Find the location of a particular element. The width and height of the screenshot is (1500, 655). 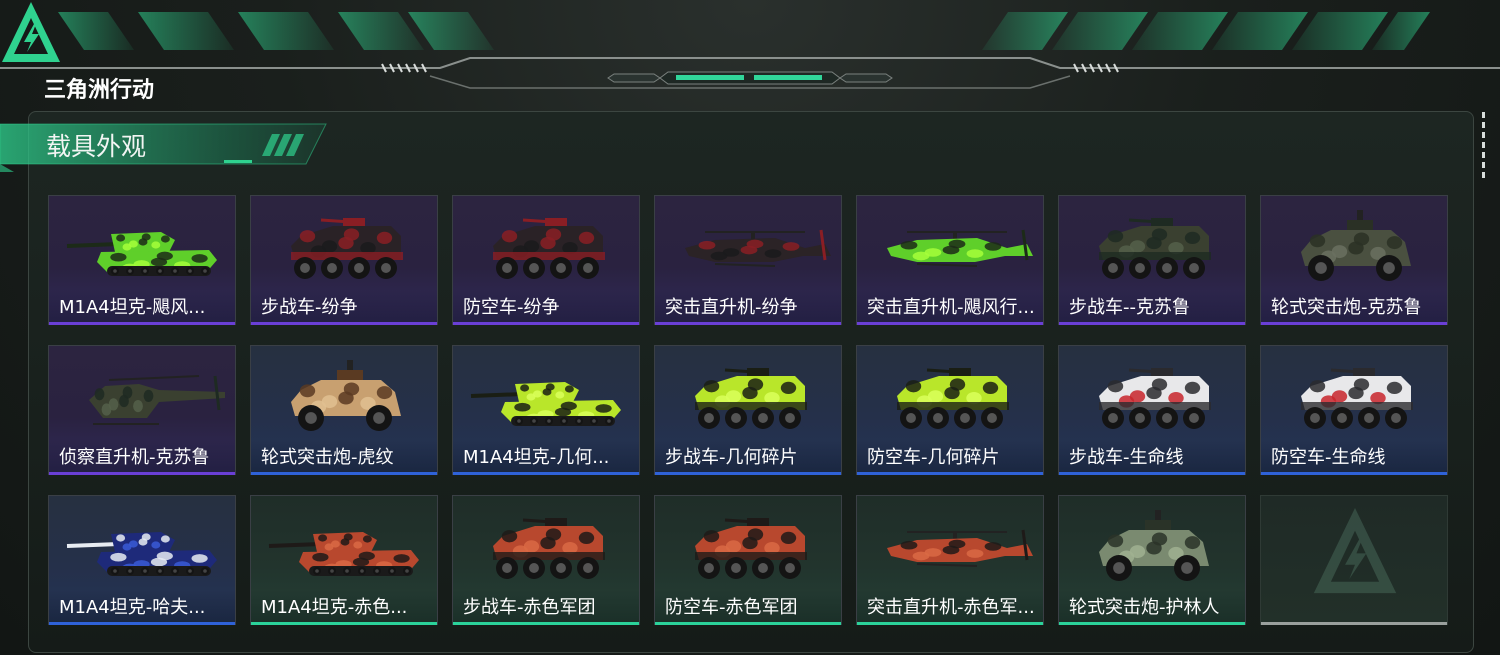

skin-card: 防空车-赤色军团 is located at coordinates (748, 560).